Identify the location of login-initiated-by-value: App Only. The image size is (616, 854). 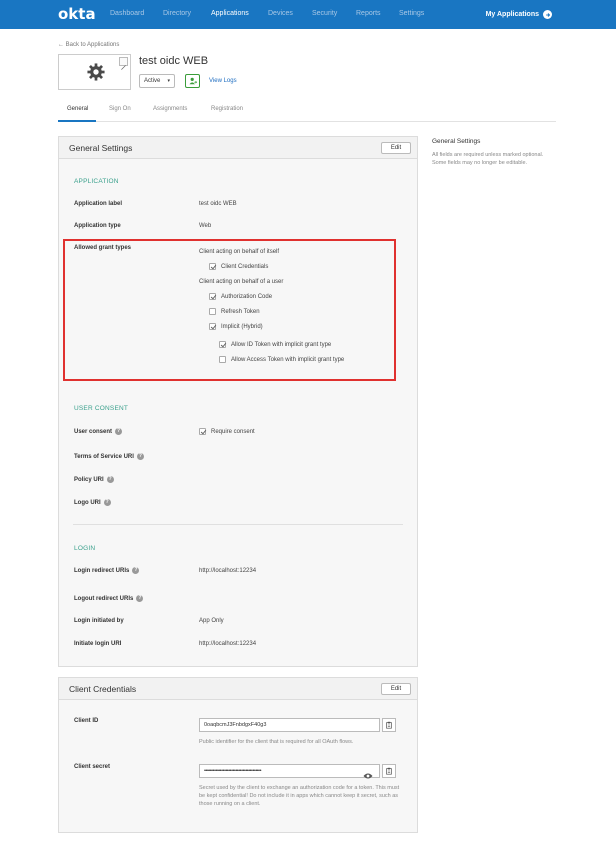
(211, 621).